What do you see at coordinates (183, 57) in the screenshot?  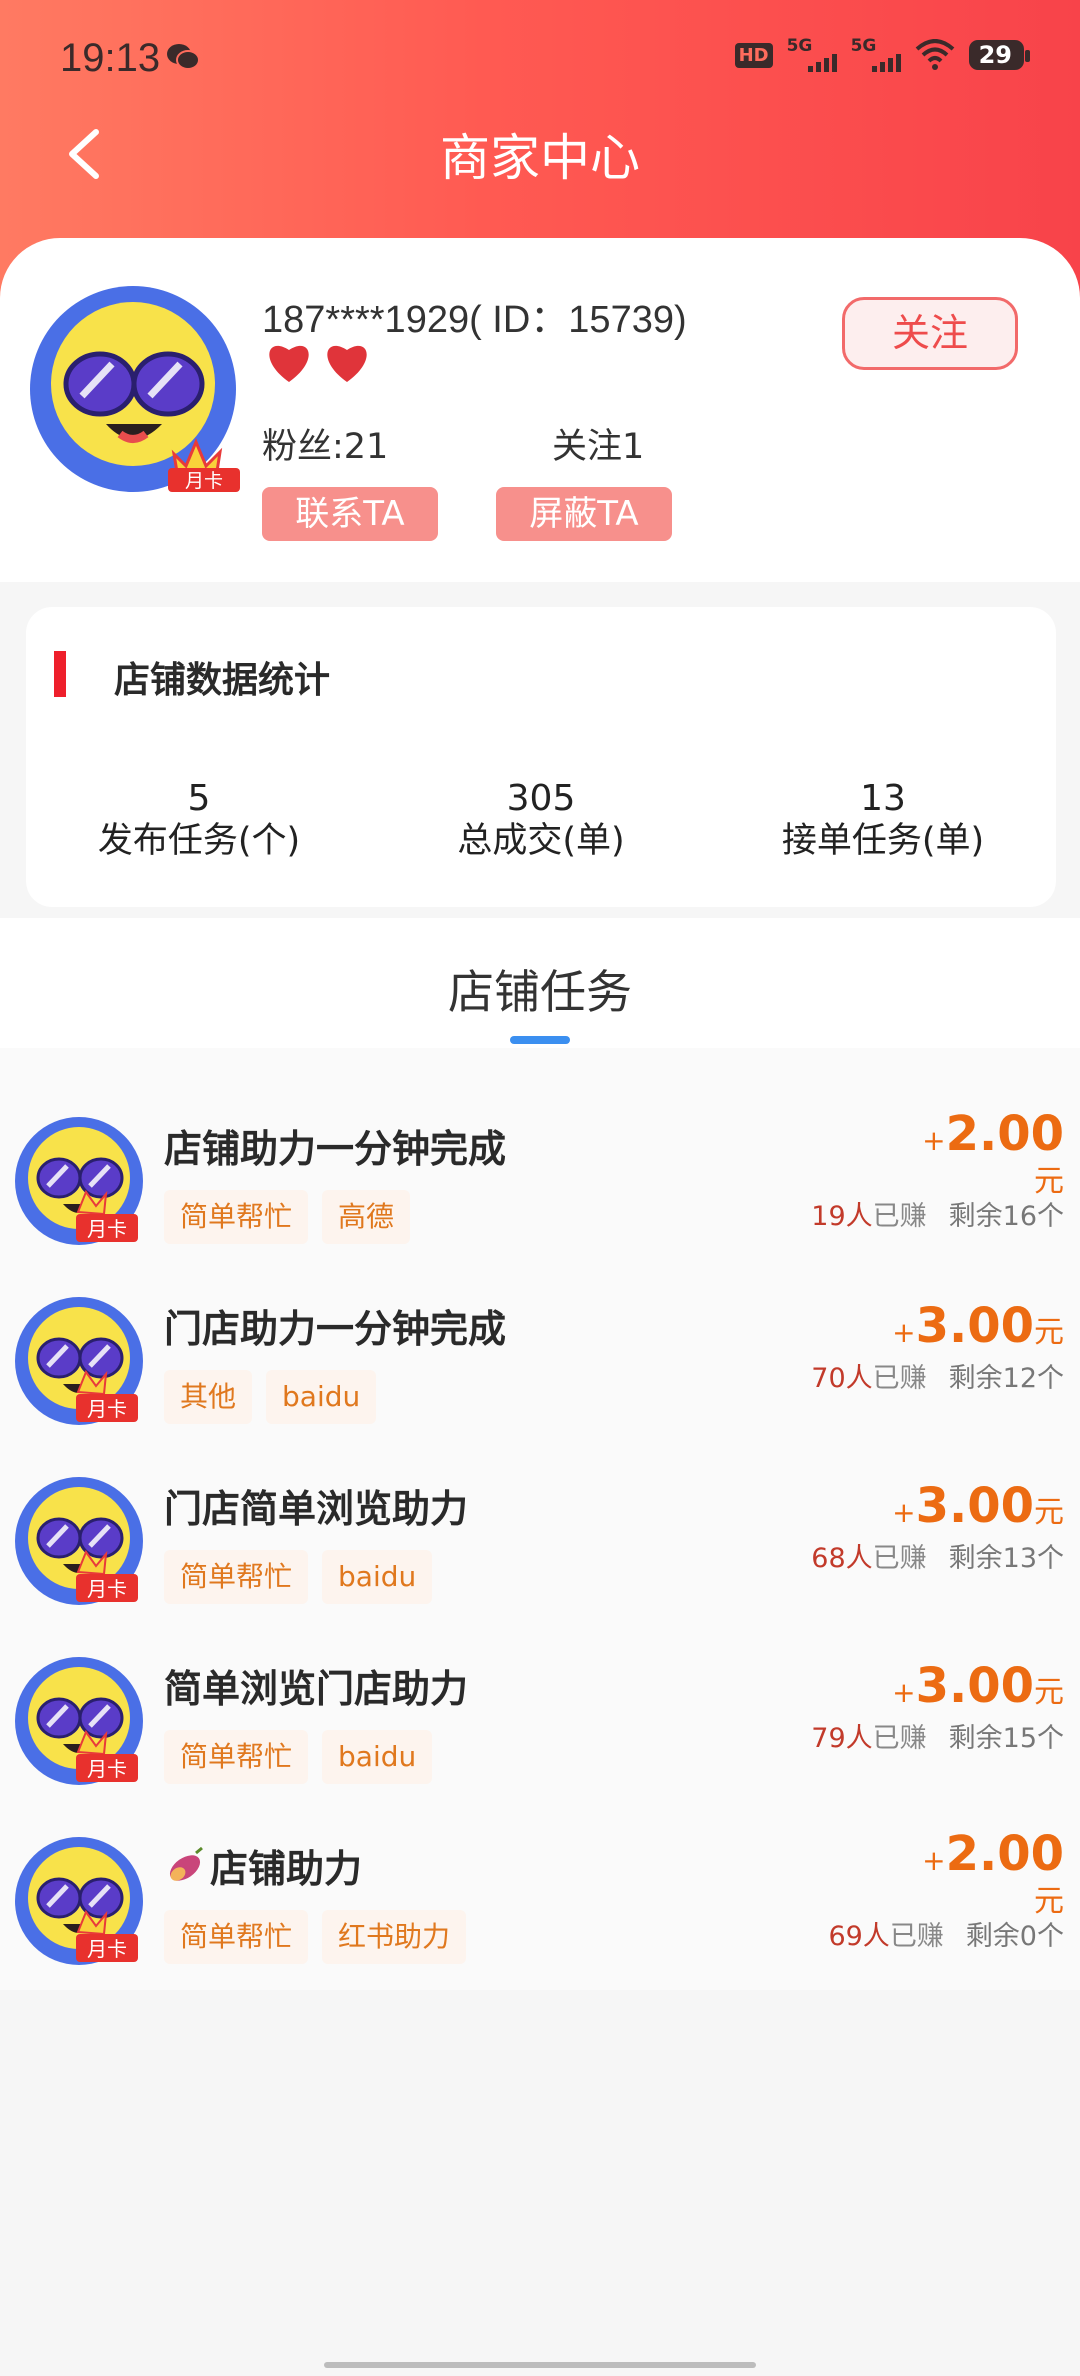 I see `wechat-icon` at bounding box center [183, 57].